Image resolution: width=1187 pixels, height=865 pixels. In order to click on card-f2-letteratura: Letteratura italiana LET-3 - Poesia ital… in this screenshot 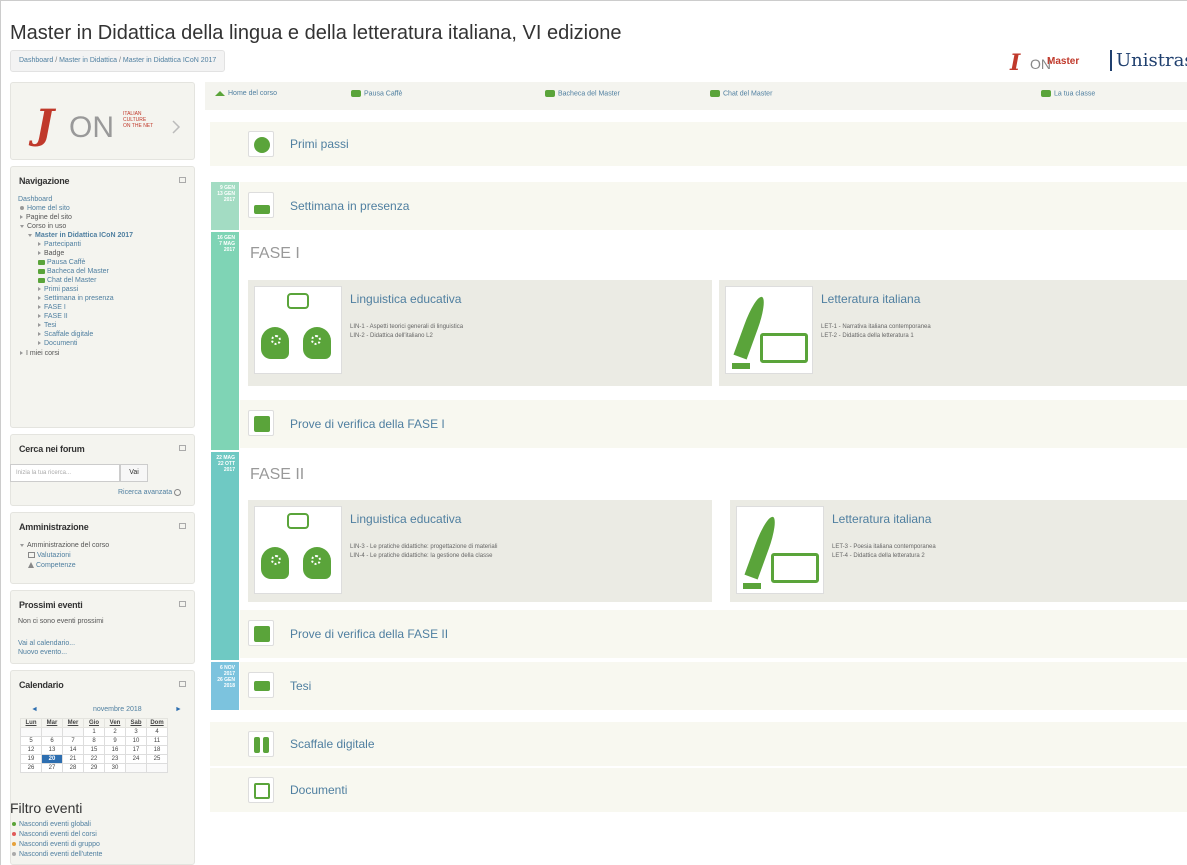, I will do `click(958, 551)`.